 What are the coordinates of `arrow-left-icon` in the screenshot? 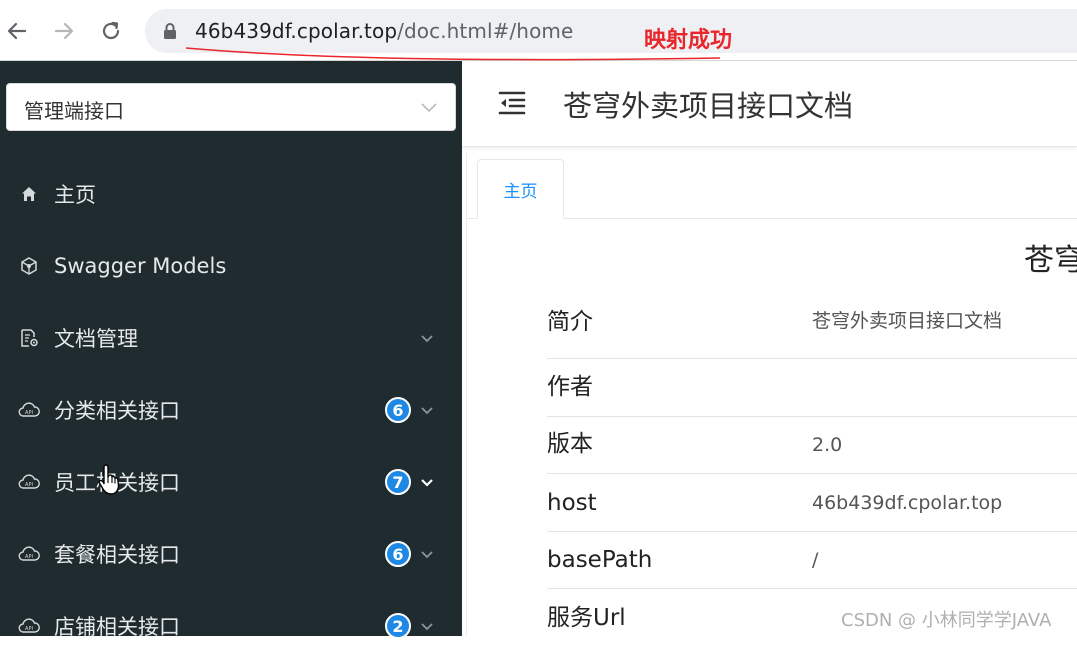 It's located at (17, 31).